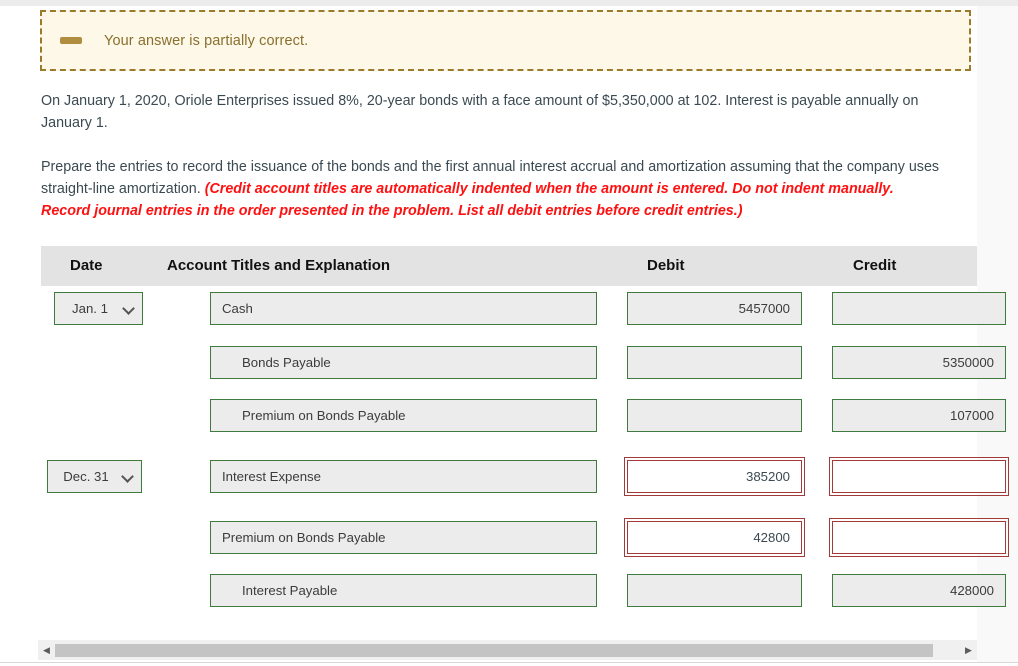 The width and height of the screenshot is (1018, 666). Describe the element at coordinates (494, 650) in the screenshot. I see `scrollbar-thumb` at that location.